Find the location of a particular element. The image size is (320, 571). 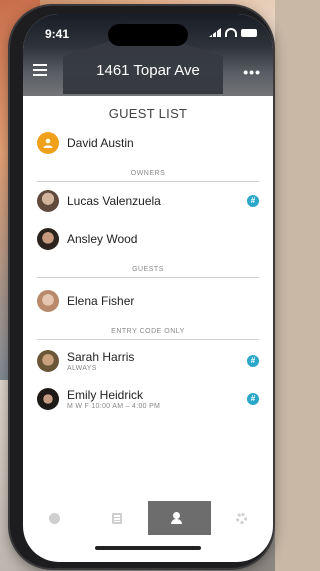

guest-name: Elena Fisher is located at coordinates (101, 301).